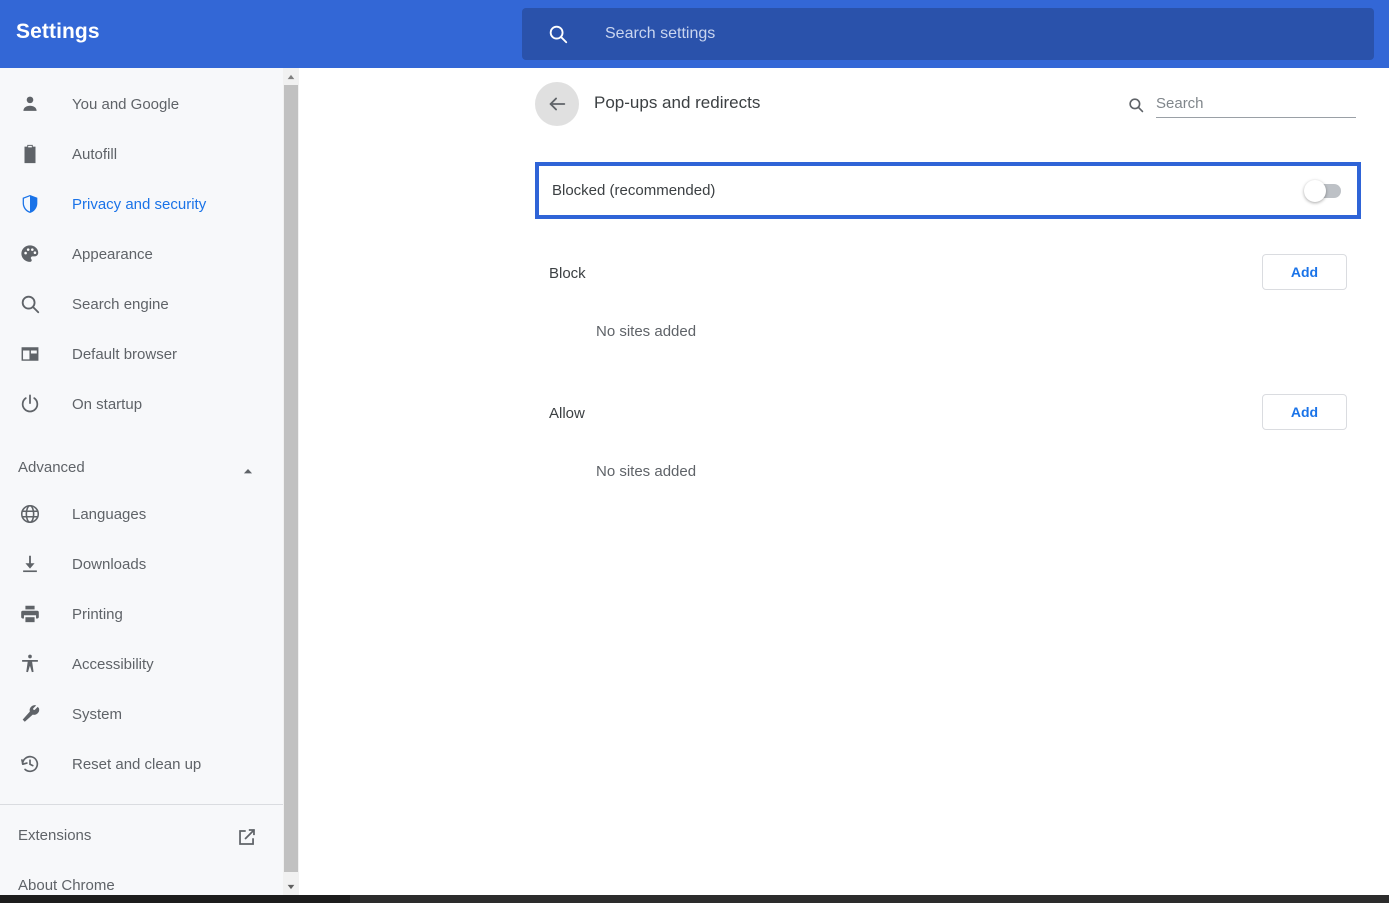 This screenshot has height=903, width=1389. Describe the element at coordinates (1304, 412) in the screenshot. I see `allow-add-button: Add` at that location.